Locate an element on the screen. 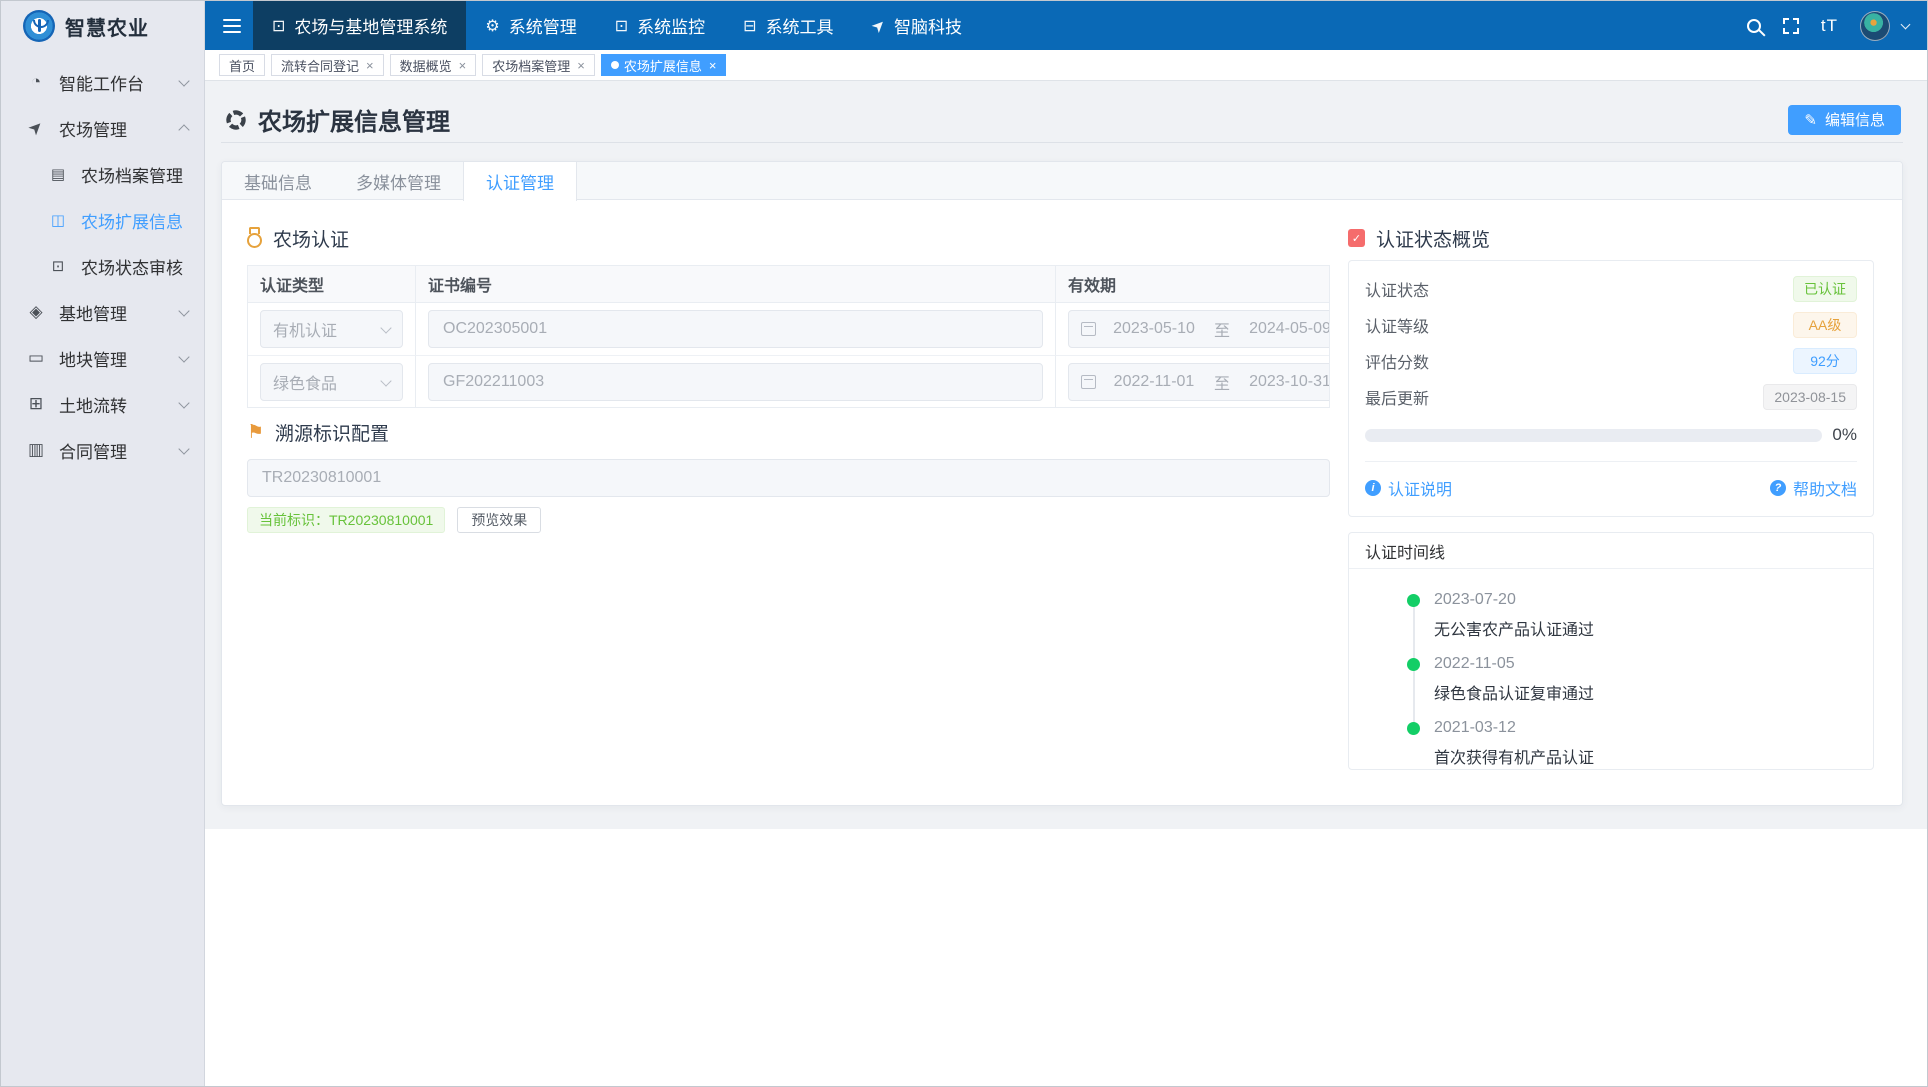 The image size is (1928, 1087). current-trace-tag: 当前标识：TR20230810001 is located at coordinates (346, 520).